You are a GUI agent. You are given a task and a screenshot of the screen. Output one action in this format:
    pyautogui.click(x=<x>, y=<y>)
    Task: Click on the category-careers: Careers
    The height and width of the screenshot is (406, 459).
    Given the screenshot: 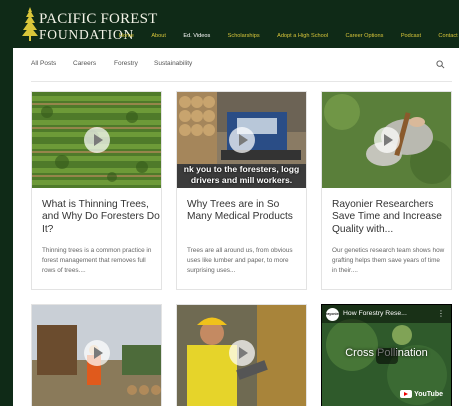 What is the action you would take?
    pyautogui.click(x=84, y=63)
    